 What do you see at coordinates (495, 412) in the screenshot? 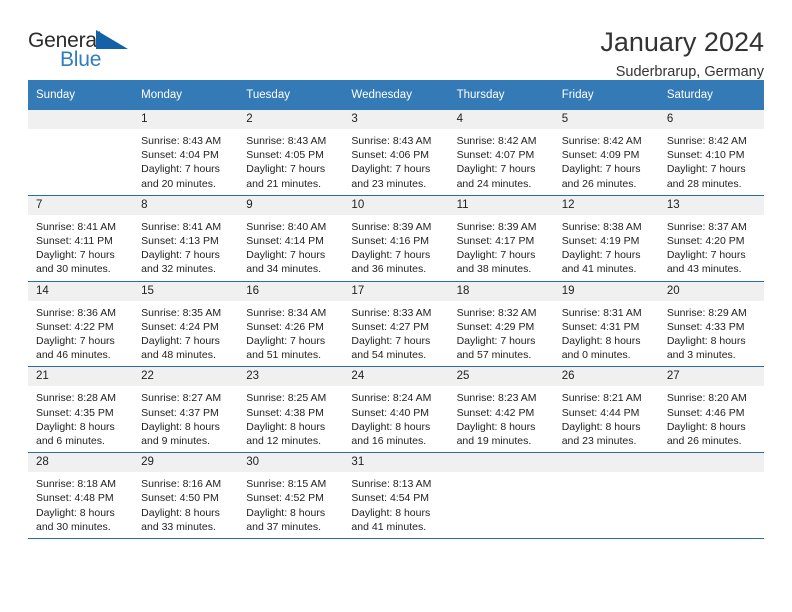
I see `sunset-time: Sunset: 4:42 PM` at bounding box center [495, 412].